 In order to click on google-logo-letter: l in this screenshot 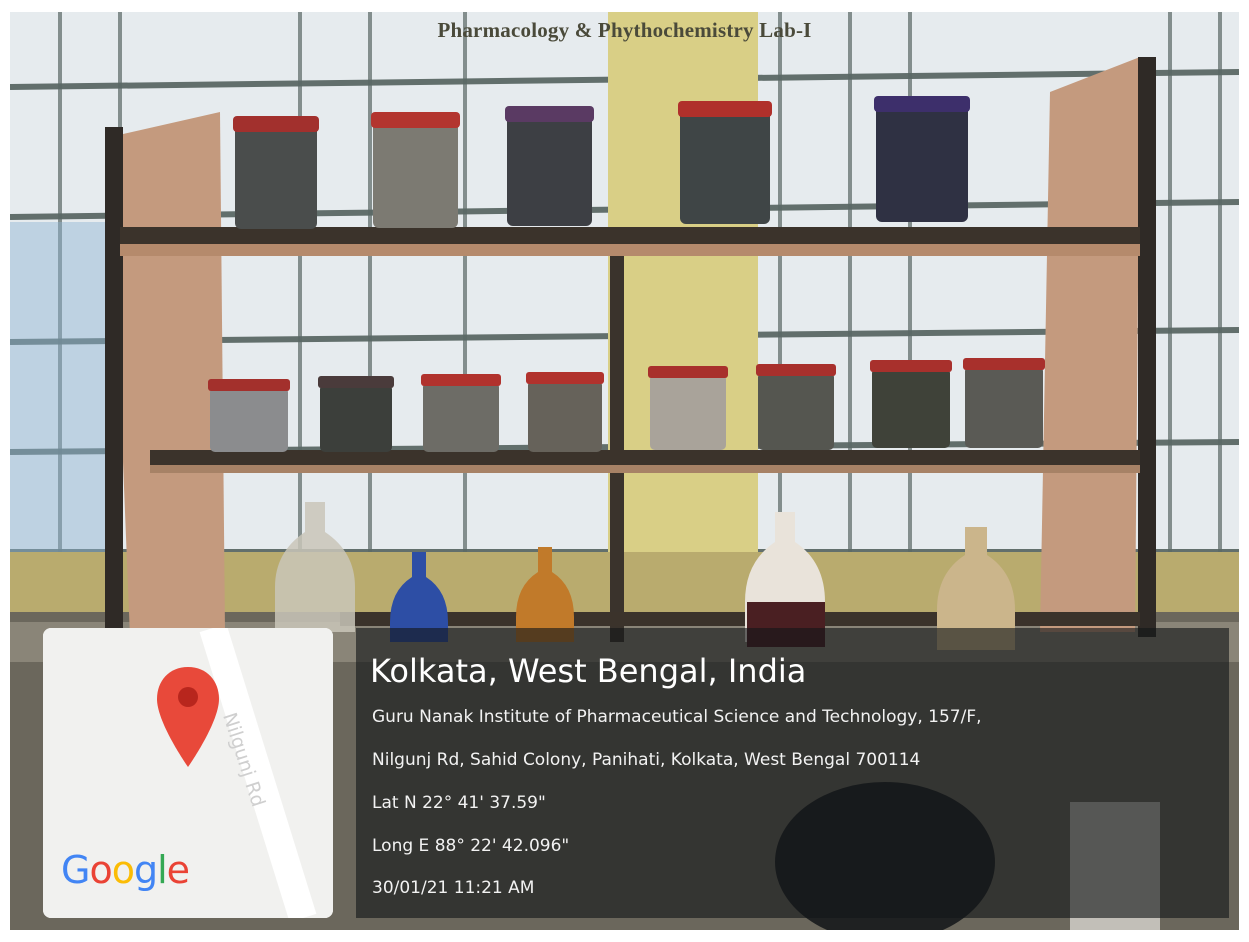, I will do `click(162, 870)`.